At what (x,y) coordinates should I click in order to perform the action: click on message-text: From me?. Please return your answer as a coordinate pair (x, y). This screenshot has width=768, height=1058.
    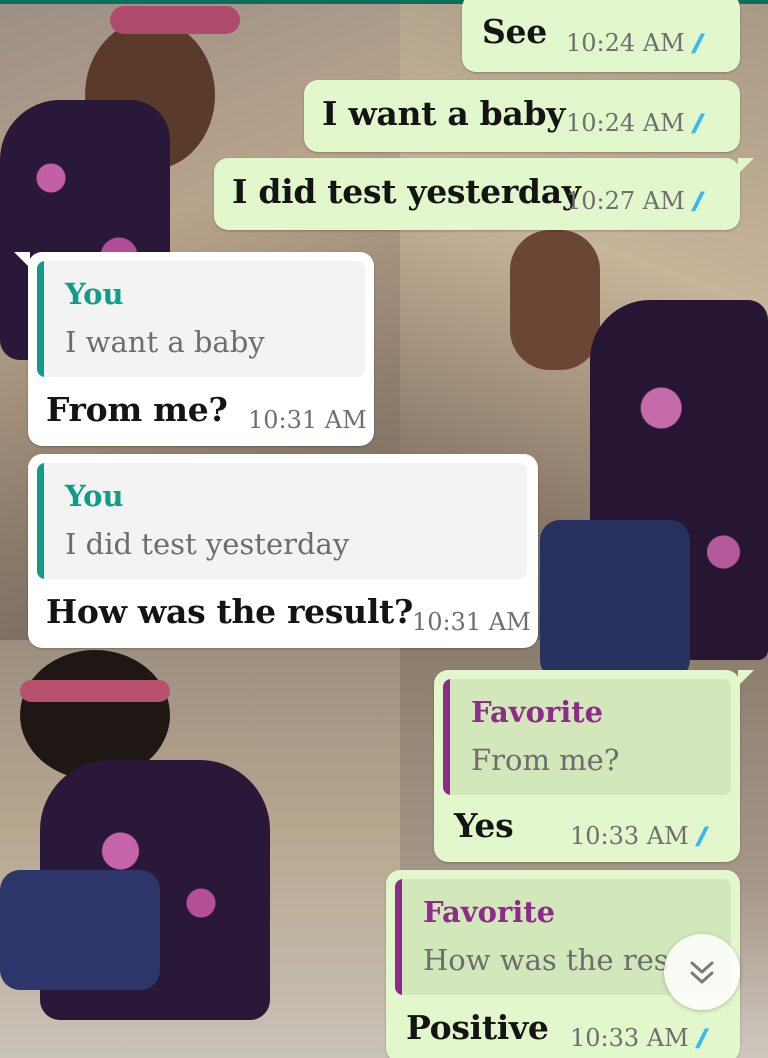
    Looking at the image, I should click on (137, 409).